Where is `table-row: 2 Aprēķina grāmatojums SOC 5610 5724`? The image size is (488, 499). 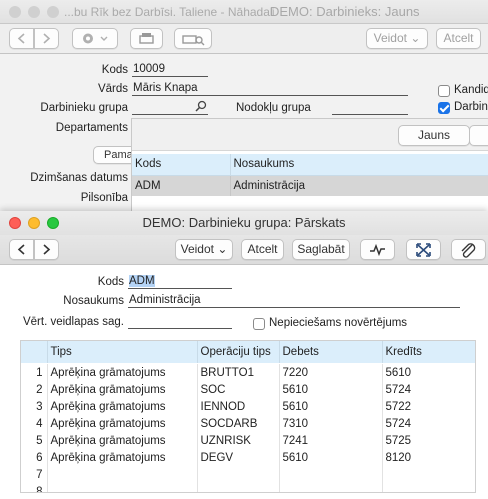 table-row: 2 Aprēķina grāmatojums SOC 5610 5724 is located at coordinates (248, 389).